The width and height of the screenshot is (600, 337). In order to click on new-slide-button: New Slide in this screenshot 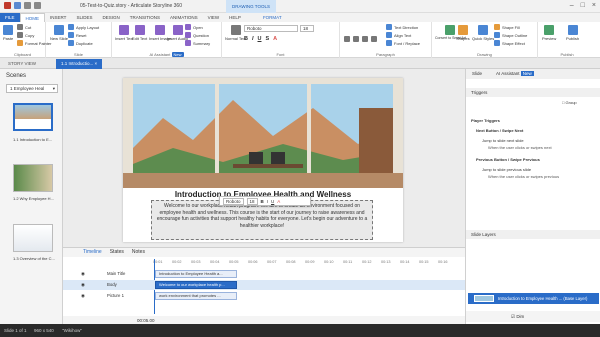, I will do `click(59, 33)`.